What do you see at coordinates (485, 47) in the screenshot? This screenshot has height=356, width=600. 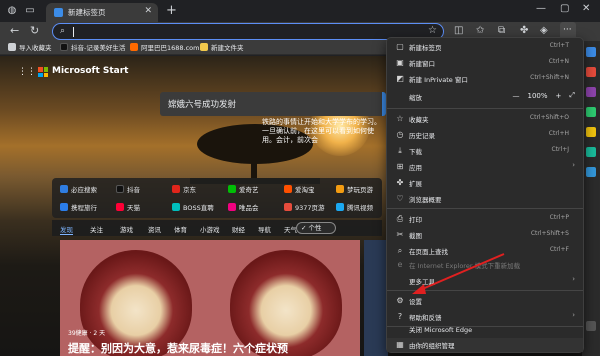 I see `menu-new-tab: ▢ 新建标签页 Ctrl+T` at bounding box center [485, 47].